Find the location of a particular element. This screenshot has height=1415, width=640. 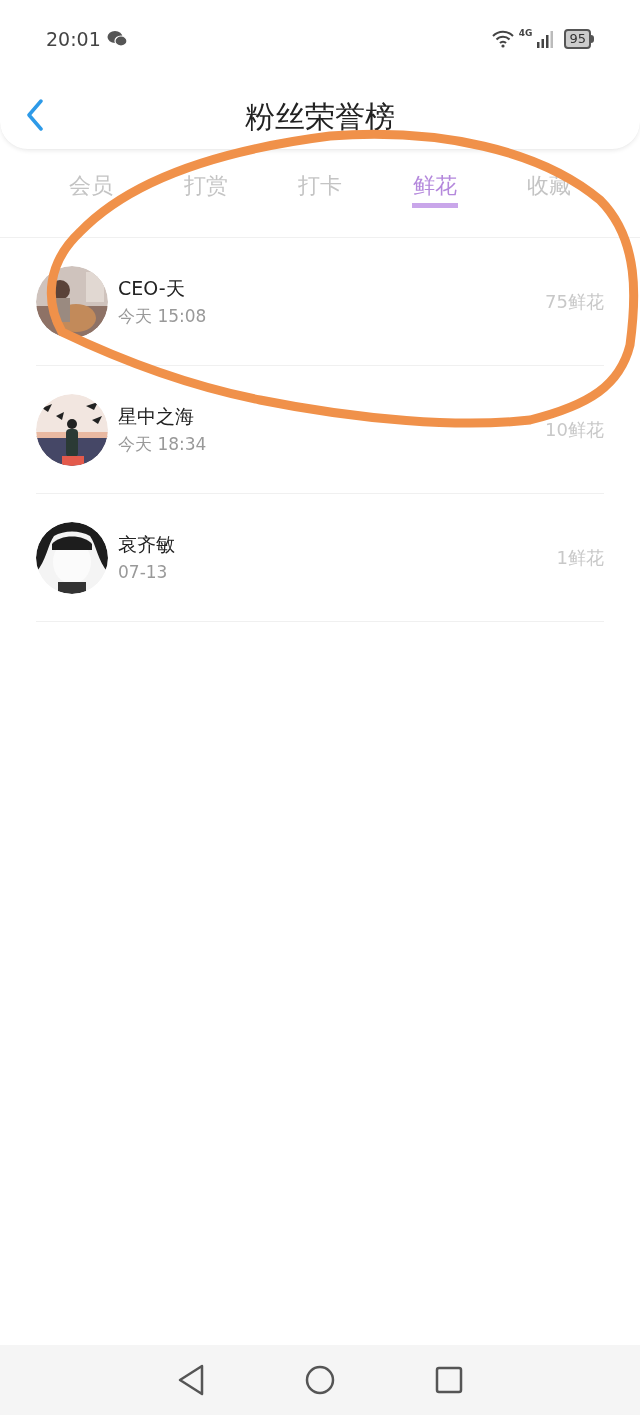

home-nav-icon is located at coordinates (320, 1380).